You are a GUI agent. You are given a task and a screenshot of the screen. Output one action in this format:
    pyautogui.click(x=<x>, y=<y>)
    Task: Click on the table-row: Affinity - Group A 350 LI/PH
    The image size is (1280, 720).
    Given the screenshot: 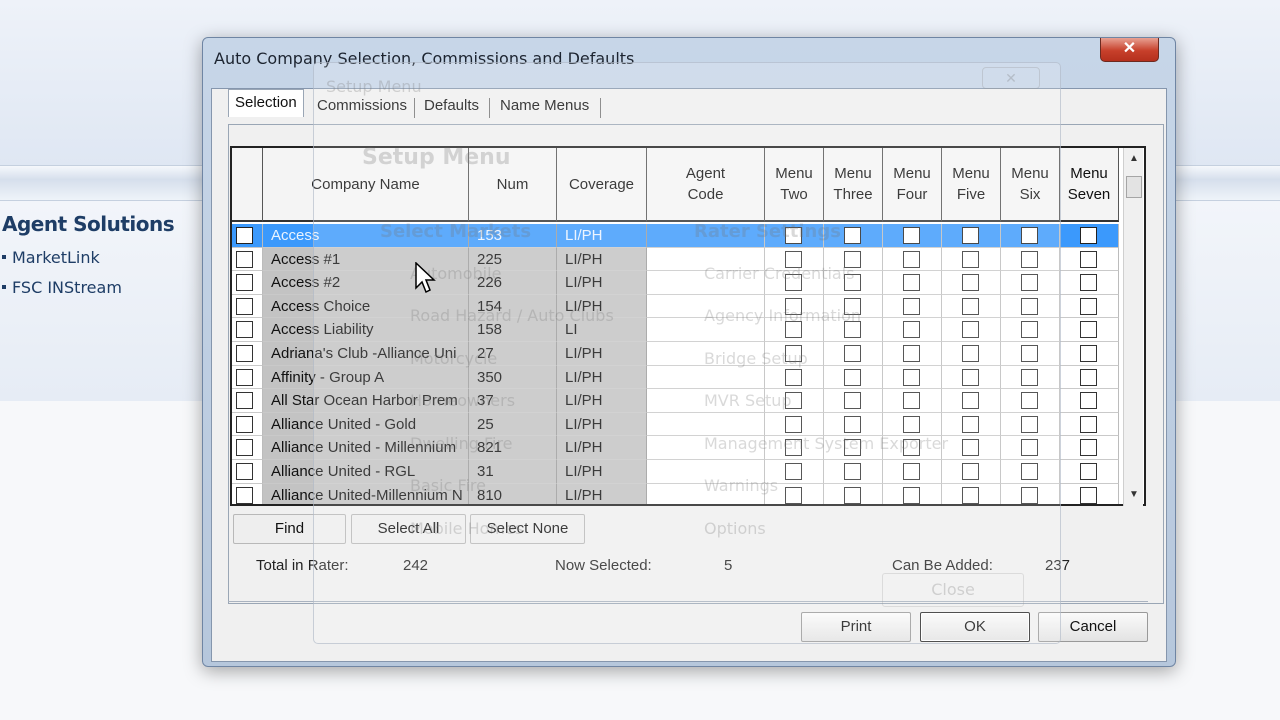 What is the action you would take?
    pyautogui.click(x=675, y=377)
    